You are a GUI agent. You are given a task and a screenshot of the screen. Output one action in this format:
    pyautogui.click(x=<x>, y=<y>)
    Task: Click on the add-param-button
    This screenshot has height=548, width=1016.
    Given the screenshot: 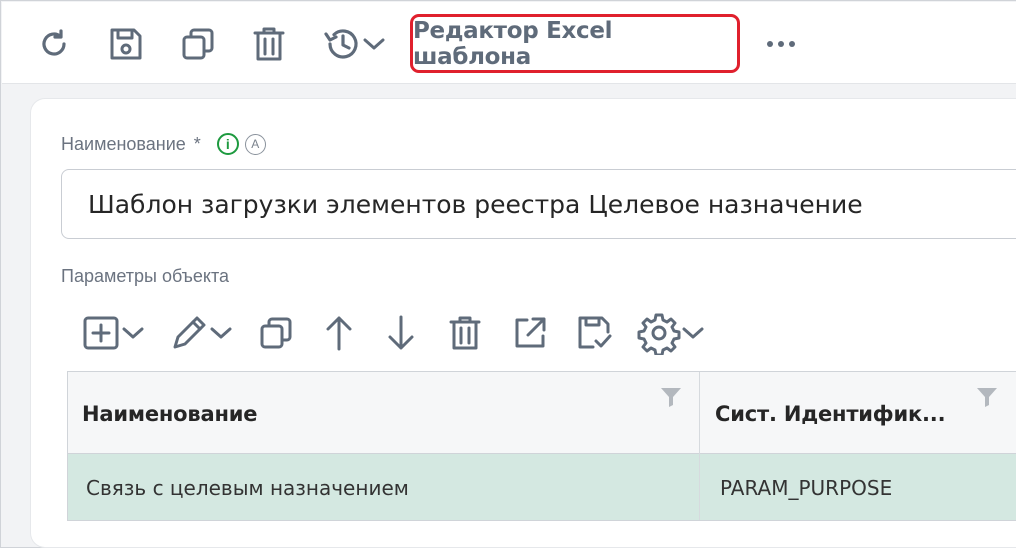 What is the action you would take?
    pyautogui.click(x=118, y=333)
    